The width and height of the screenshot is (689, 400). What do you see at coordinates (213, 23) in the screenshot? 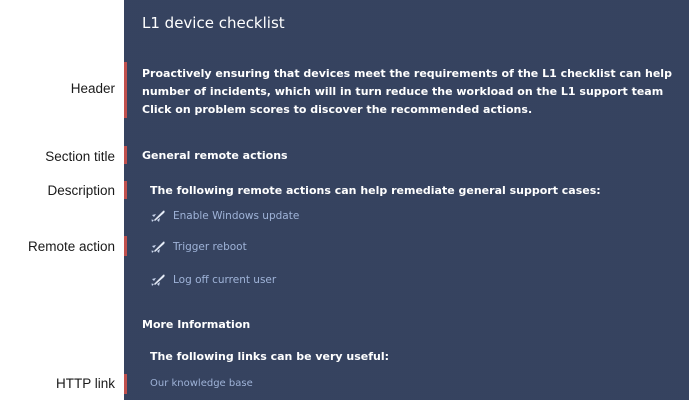
I see `page-title: L1 device checklist` at bounding box center [213, 23].